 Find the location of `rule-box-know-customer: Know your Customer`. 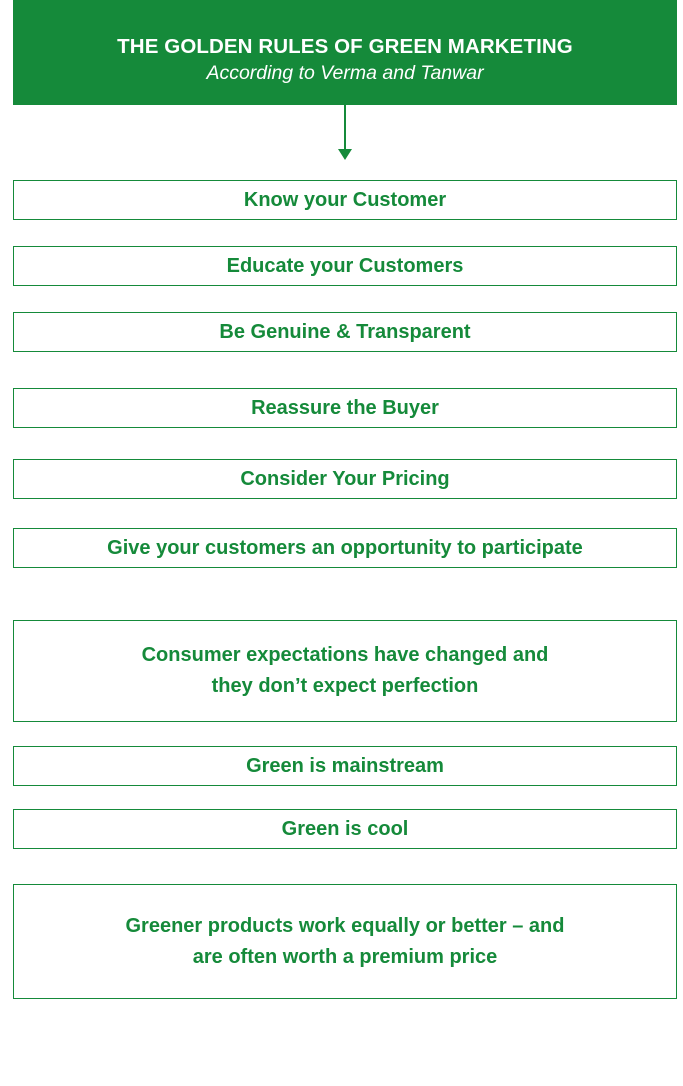

rule-box-know-customer: Know your Customer is located at coordinates (345, 200).